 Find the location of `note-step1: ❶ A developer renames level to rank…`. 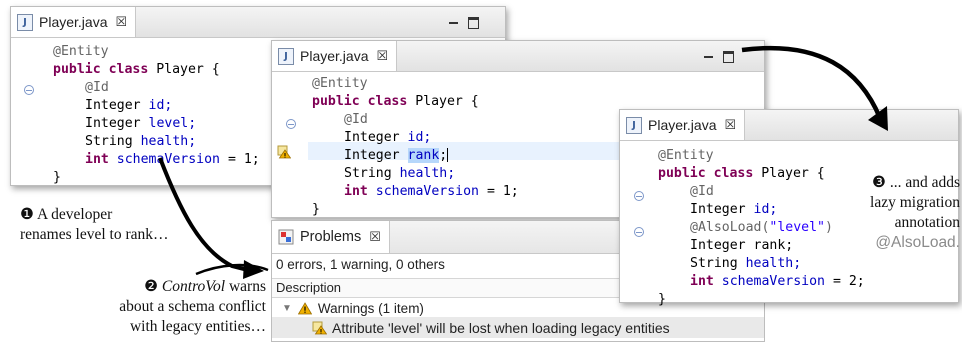

note-step1: ❶ A developer renames level to rank… is located at coordinates (135, 225).